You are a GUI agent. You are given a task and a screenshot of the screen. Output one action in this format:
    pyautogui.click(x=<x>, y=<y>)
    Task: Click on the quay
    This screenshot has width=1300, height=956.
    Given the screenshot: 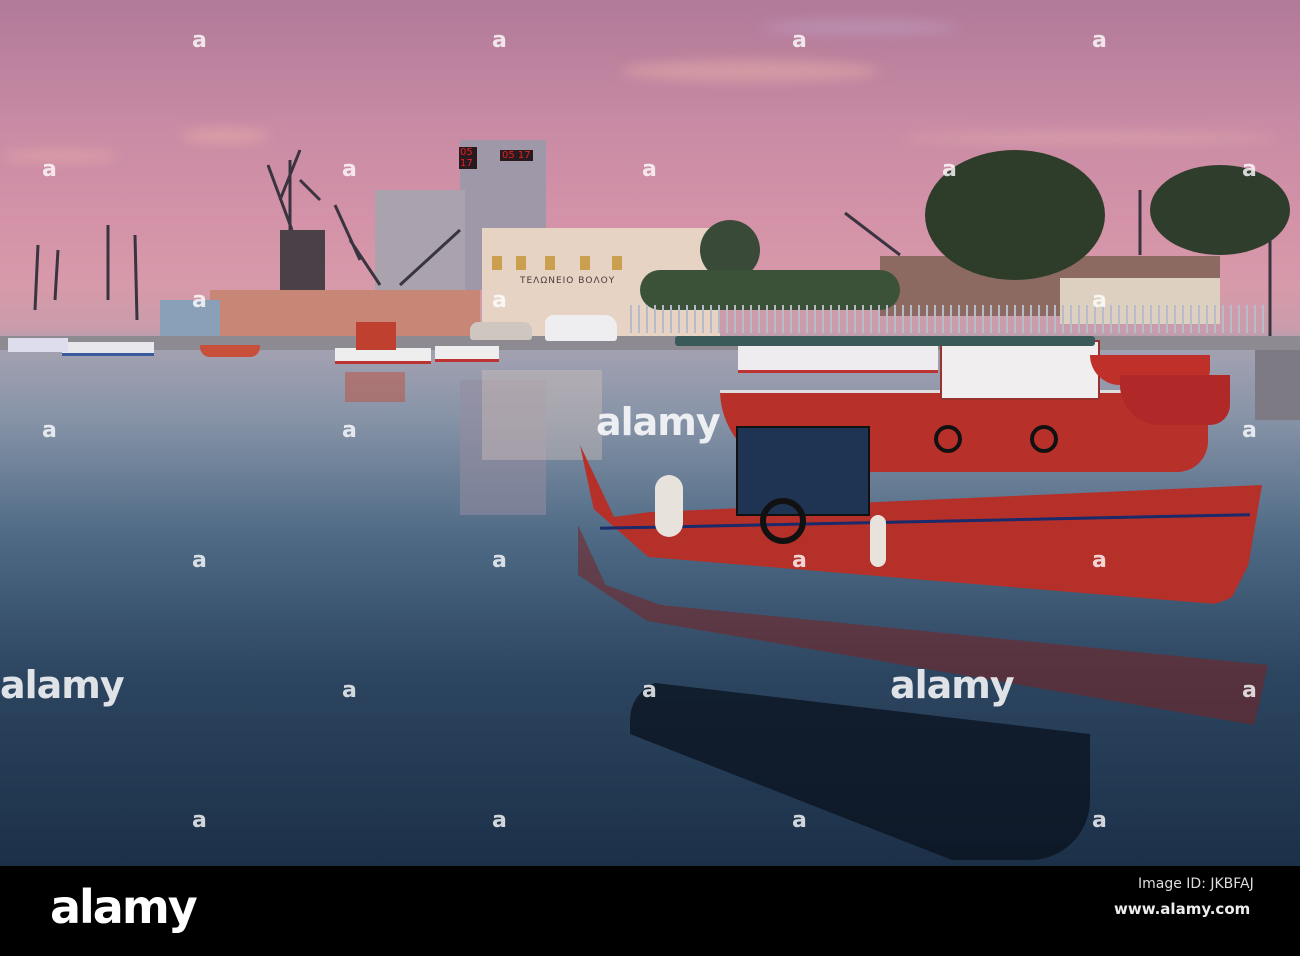 What is the action you would take?
    pyautogui.click(x=650, y=343)
    